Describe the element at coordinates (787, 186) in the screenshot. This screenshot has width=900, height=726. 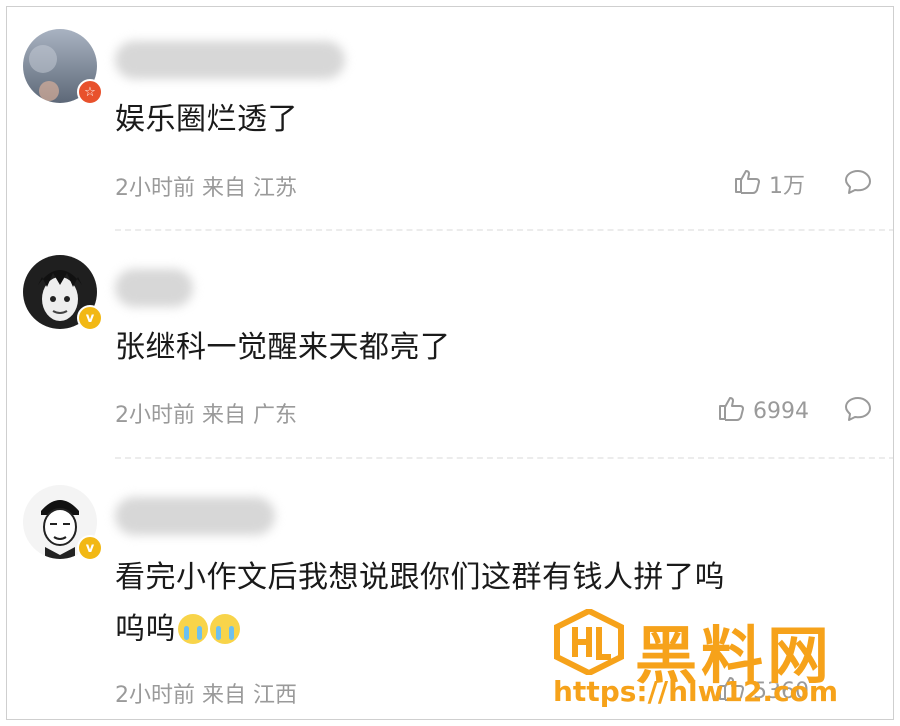
I see `like-count: 1万` at that location.